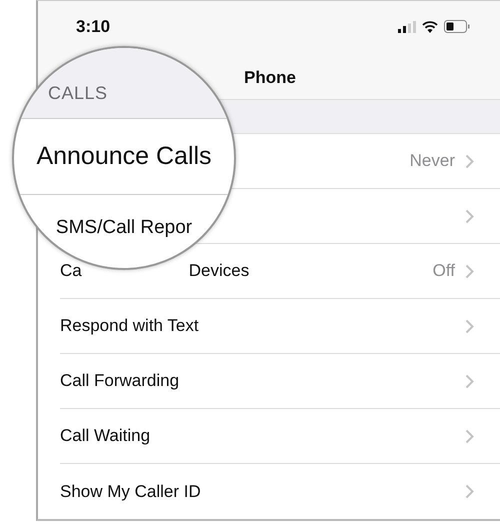 This screenshot has width=500, height=529. What do you see at coordinates (129, 326) in the screenshot?
I see `row-label: Respond with Text` at bounding box center [129, 326].